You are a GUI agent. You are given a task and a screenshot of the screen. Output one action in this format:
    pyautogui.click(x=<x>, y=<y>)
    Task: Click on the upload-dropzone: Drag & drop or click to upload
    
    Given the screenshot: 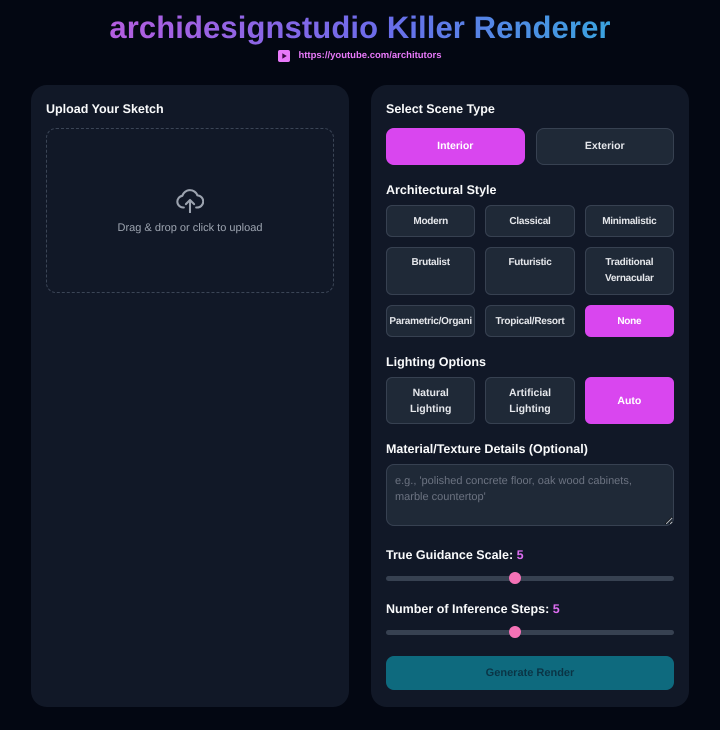 What is the action you would take?
    pyautogui.click(x=190, y=210)
    